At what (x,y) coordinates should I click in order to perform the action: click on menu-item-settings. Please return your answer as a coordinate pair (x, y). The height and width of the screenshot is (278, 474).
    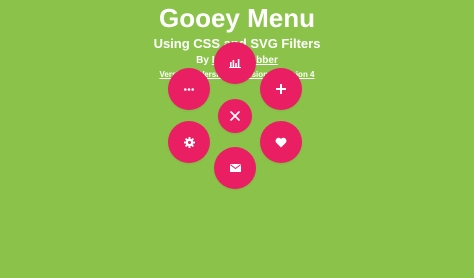
    Looking at the image, I should click on (189, 142).